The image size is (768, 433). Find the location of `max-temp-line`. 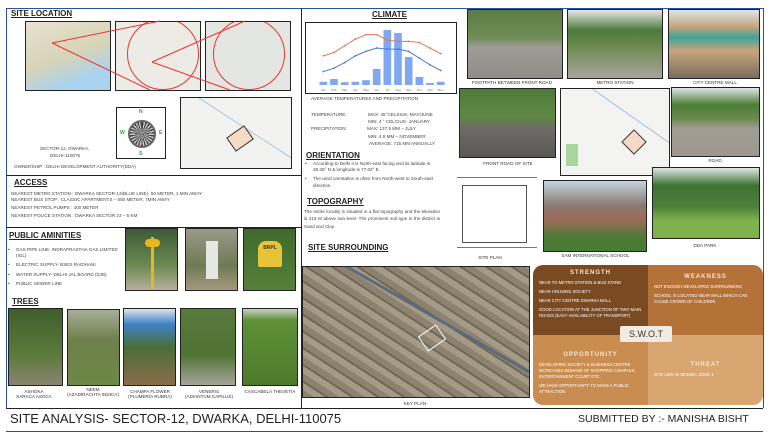

max-temp-line is located at coordinates (382, 45).